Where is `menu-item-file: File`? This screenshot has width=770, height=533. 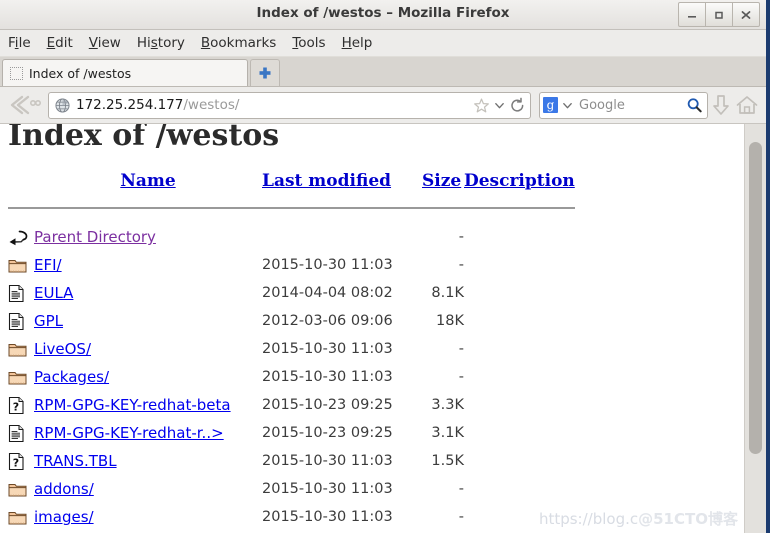 menu-item-file: File is located at coordinates (19, 43).